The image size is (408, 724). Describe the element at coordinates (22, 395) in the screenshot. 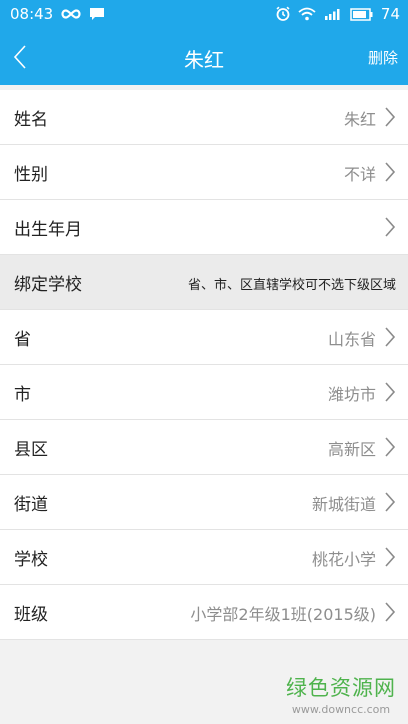

I see `row-label: 市` at that location.